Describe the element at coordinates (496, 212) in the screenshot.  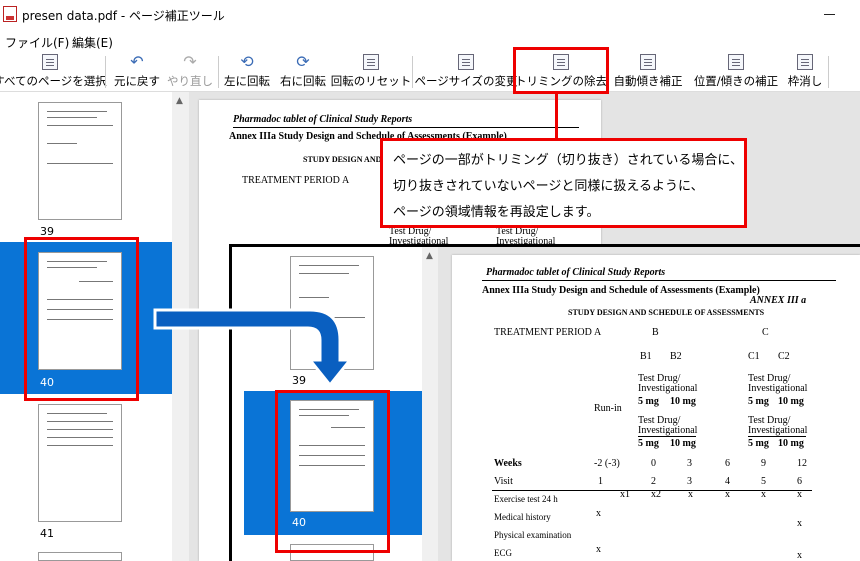
I see `callout-line-3: ページの領域情報を再設定します。` at that location.